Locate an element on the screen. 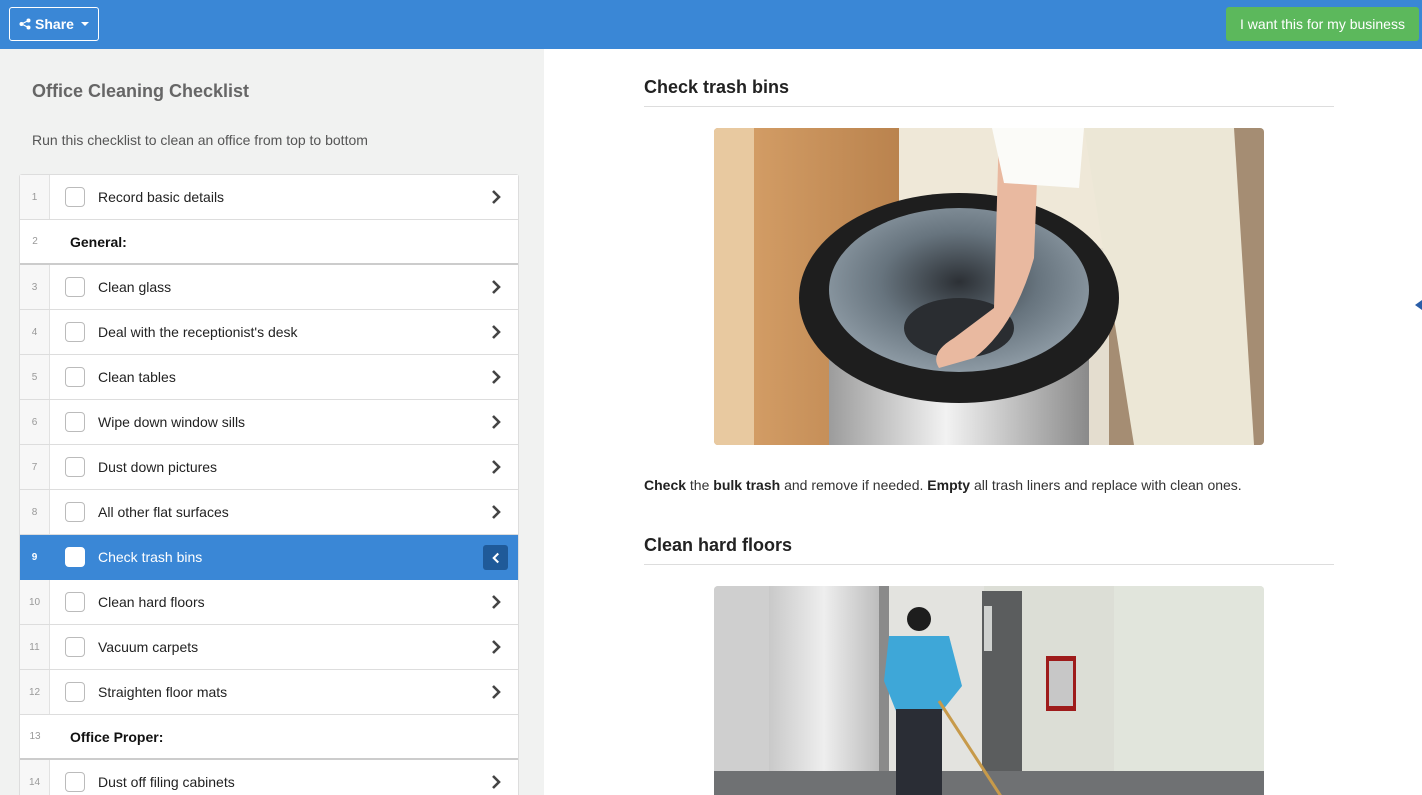  desc-bold: Empty is located at coordinates (949, 485).